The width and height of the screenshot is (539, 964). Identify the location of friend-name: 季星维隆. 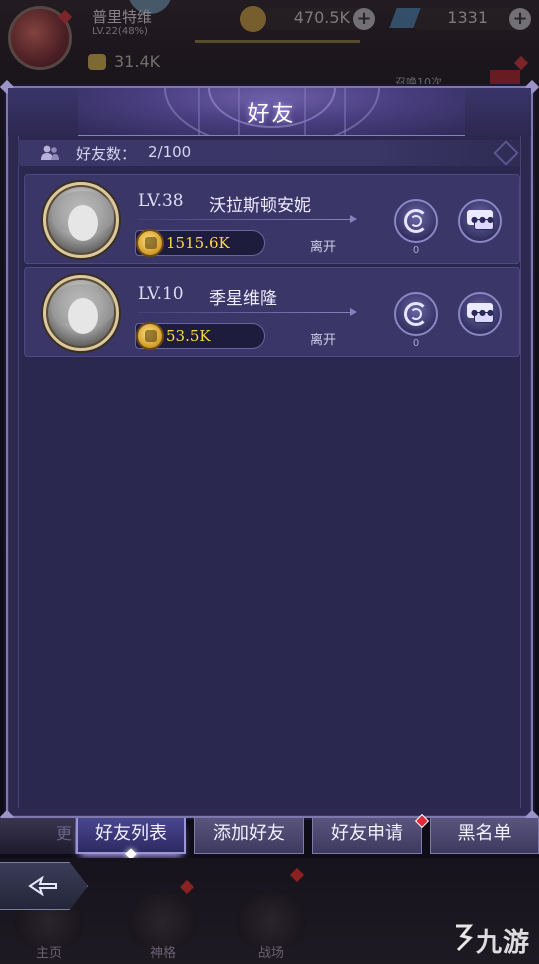
(243, 299).